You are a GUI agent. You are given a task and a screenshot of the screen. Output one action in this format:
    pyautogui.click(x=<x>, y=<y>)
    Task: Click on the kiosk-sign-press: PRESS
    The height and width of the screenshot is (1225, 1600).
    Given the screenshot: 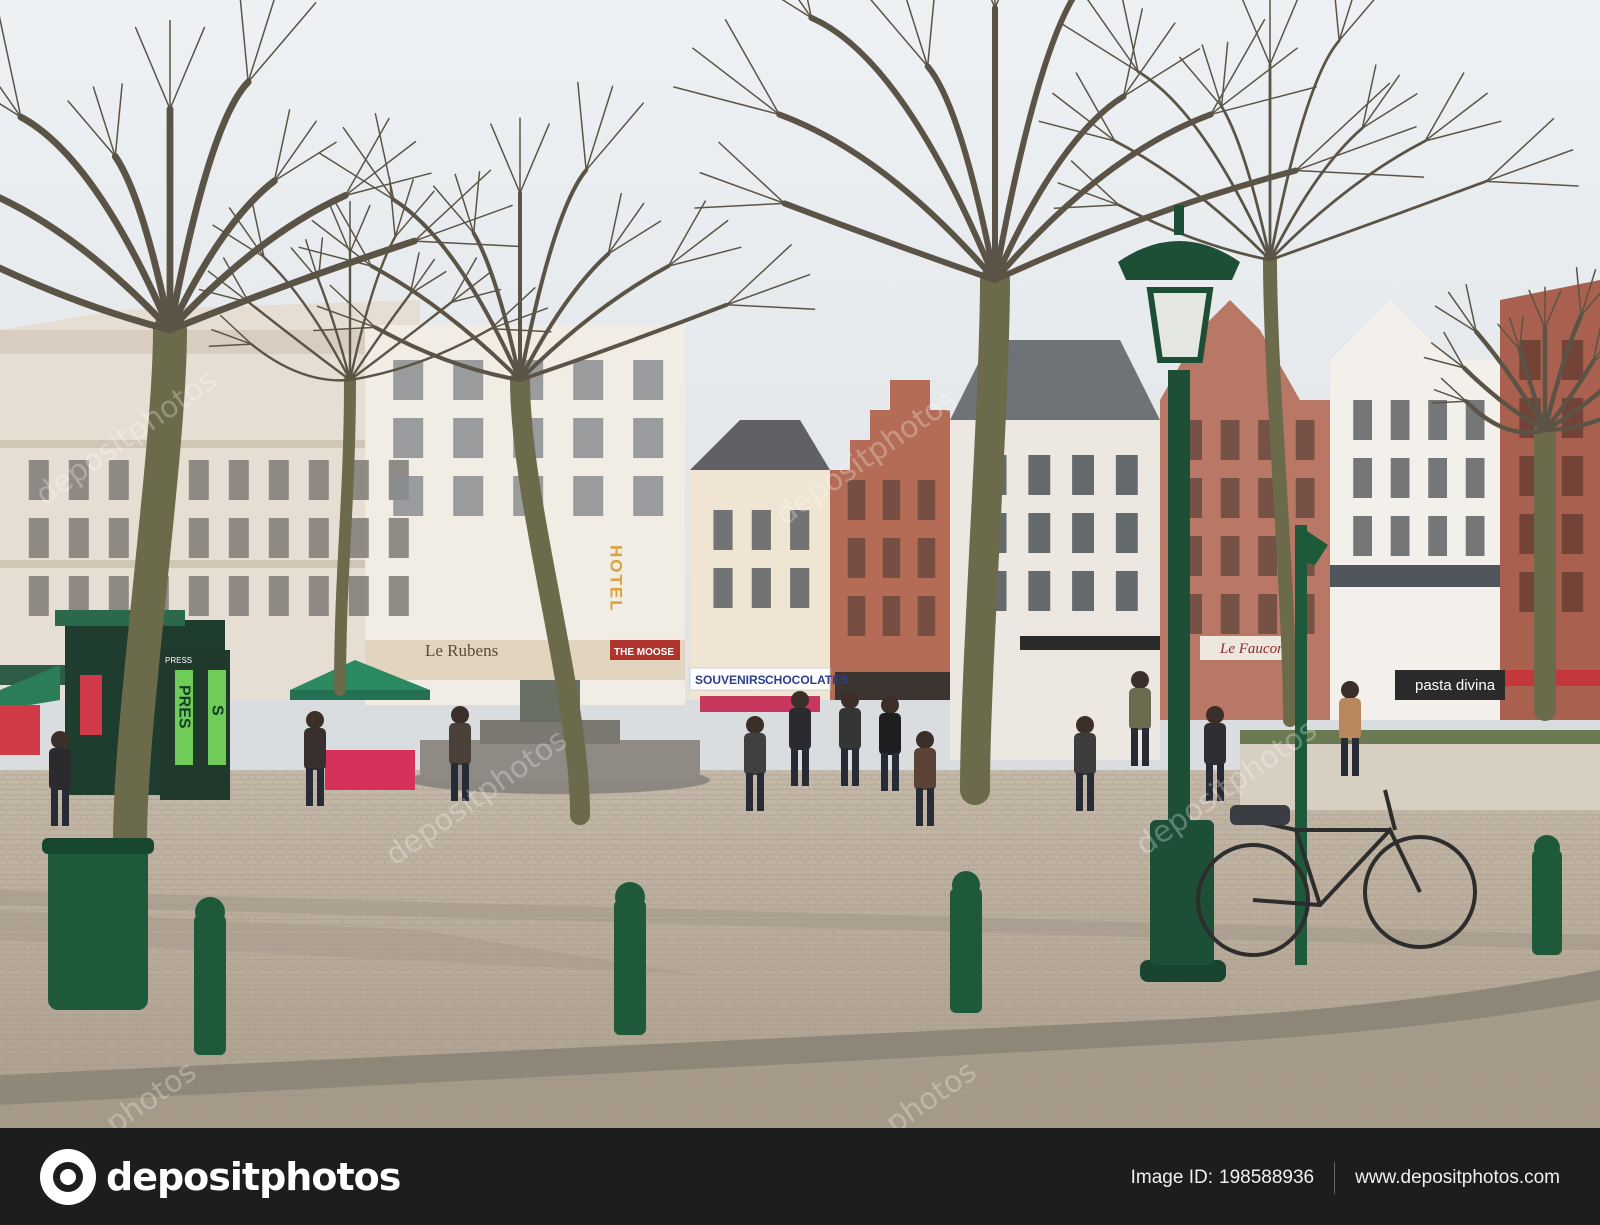 What is the action you would take?
    pyautogui.click(x=178, y=660)
    